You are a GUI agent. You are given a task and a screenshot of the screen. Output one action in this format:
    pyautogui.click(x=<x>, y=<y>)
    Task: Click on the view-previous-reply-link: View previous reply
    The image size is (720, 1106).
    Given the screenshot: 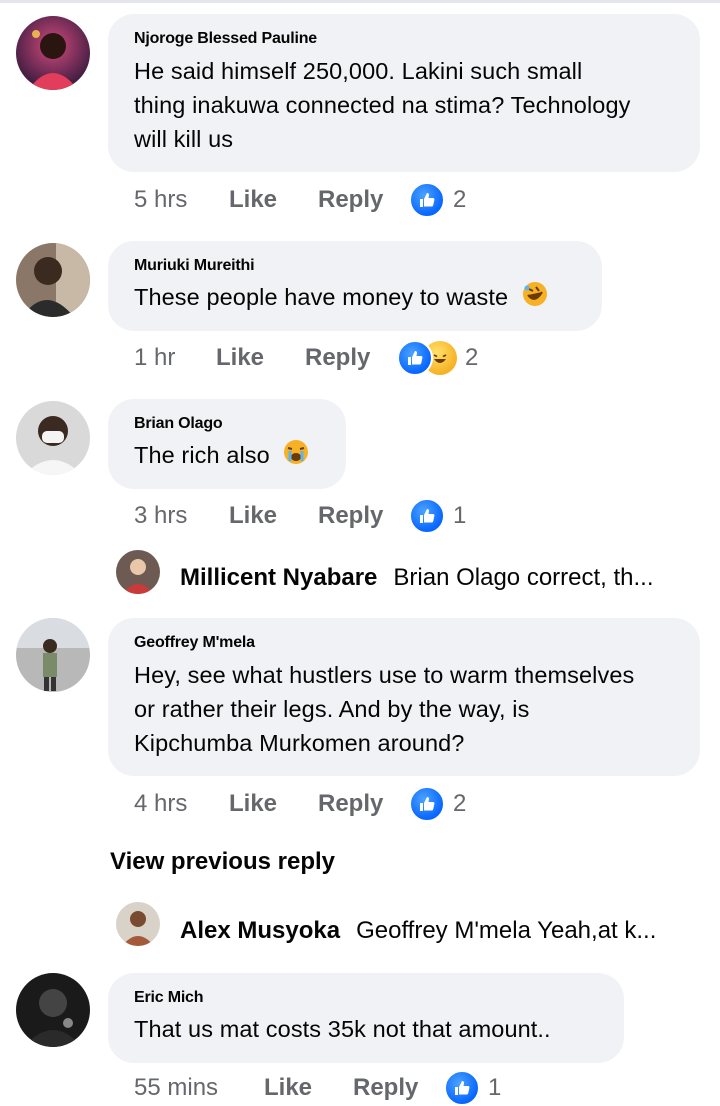 What is the action you would take?
    pyautogui.click(x=222, y=862)
    